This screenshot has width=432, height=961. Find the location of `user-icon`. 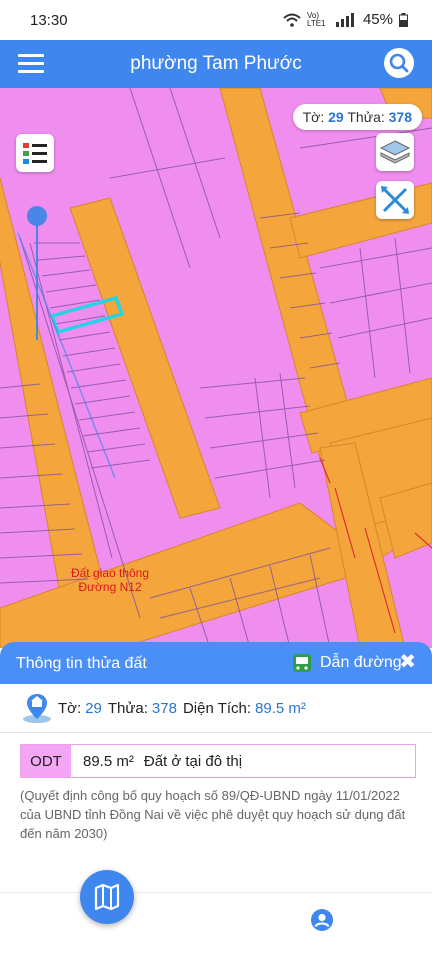

user-icon is located at coordinates (322, 920).